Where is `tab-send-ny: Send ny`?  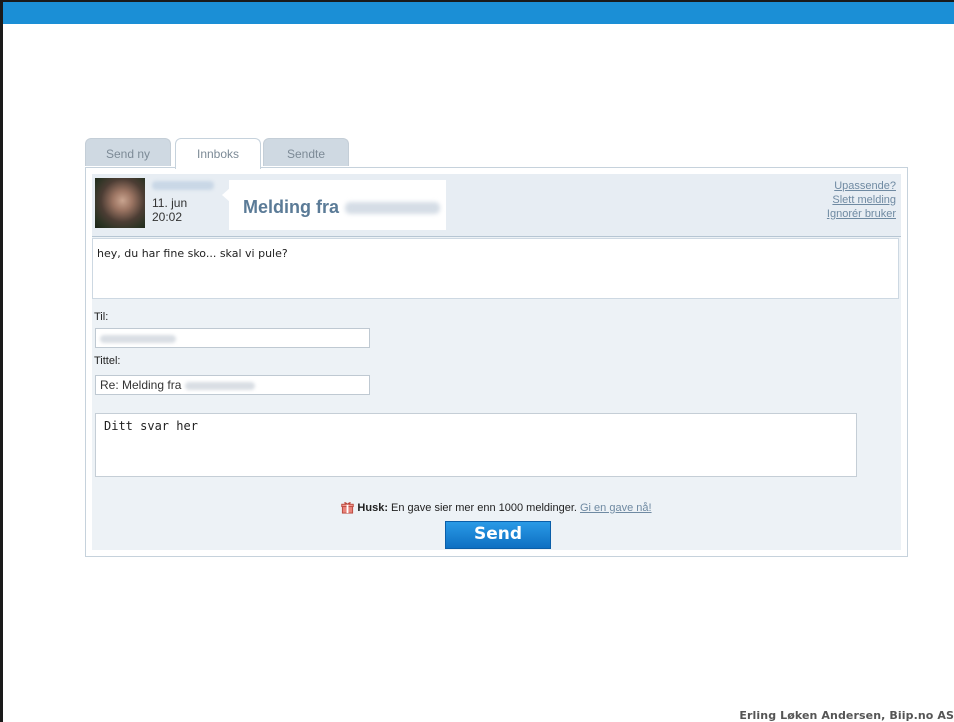 tab-send-ny: Send ny is located at coordinates (128, 152).